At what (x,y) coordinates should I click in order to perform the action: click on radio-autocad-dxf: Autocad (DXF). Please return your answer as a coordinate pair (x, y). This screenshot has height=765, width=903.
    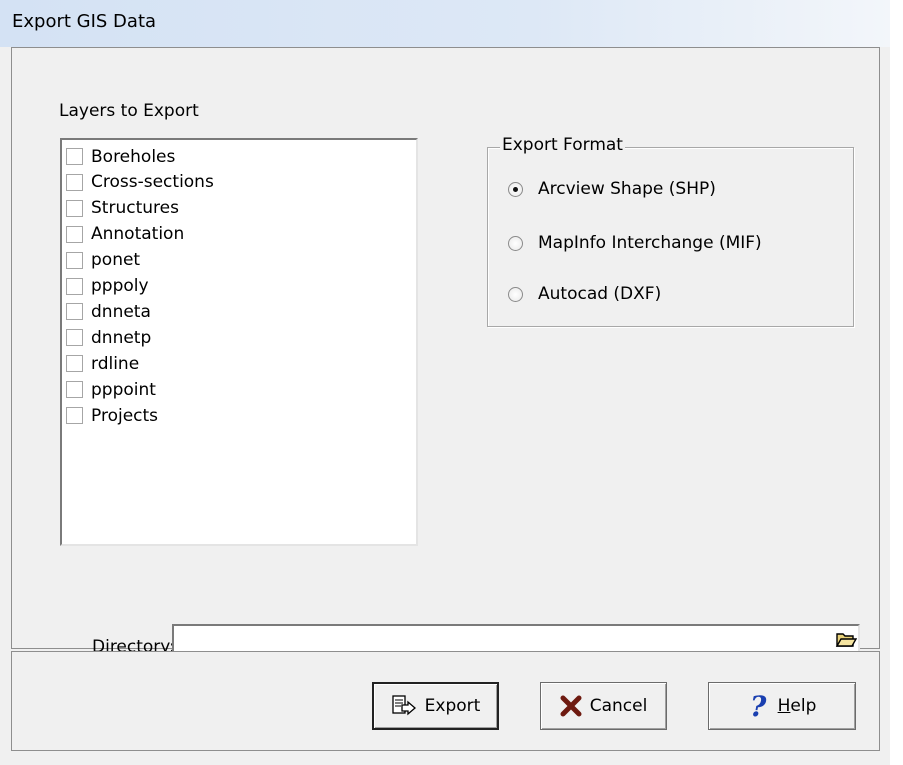
    Looking at the image, I should click on (584, 294).